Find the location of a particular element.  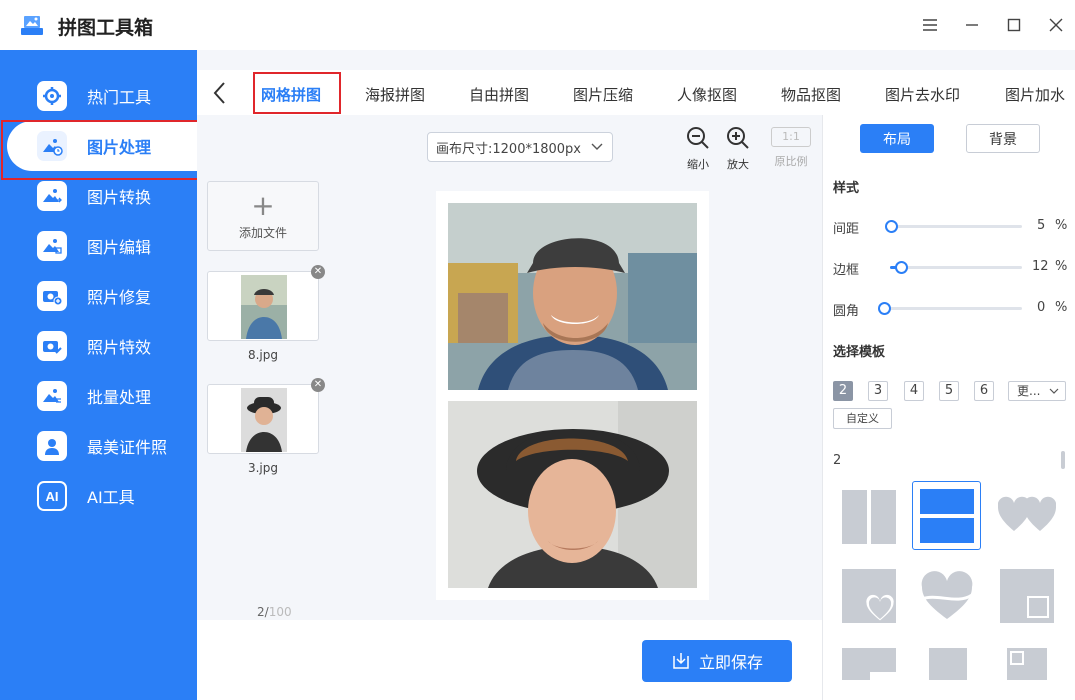

zoom-in-label: 放大 is located at coordinates (738, 164).